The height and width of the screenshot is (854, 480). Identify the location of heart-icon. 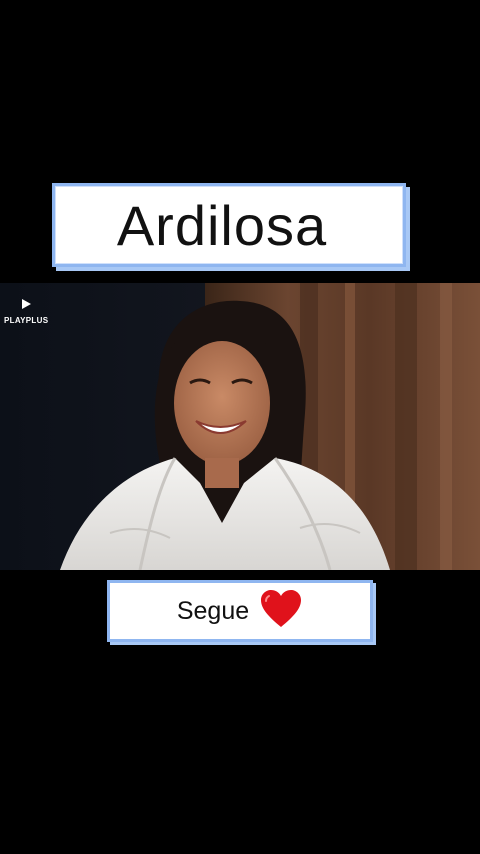
(281, 611).